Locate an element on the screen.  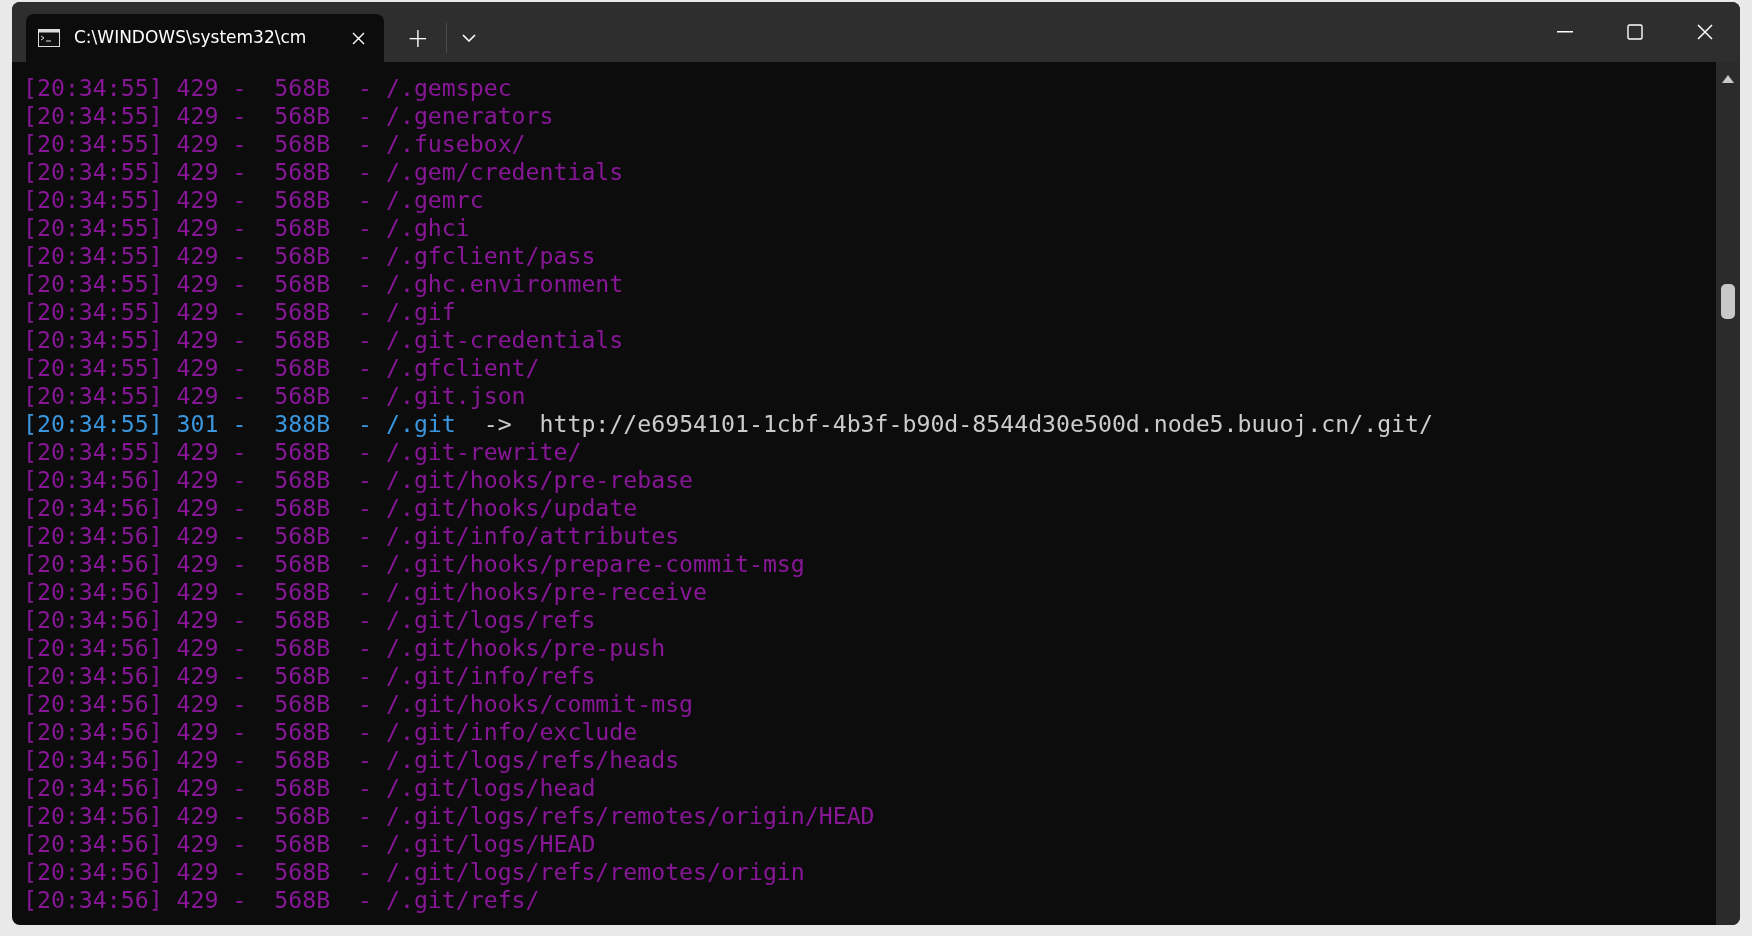
log-line: [20:34:56] 429 - 568B - /.git/hooks/prepare-commit-msg is located at coordinates (414, 564).